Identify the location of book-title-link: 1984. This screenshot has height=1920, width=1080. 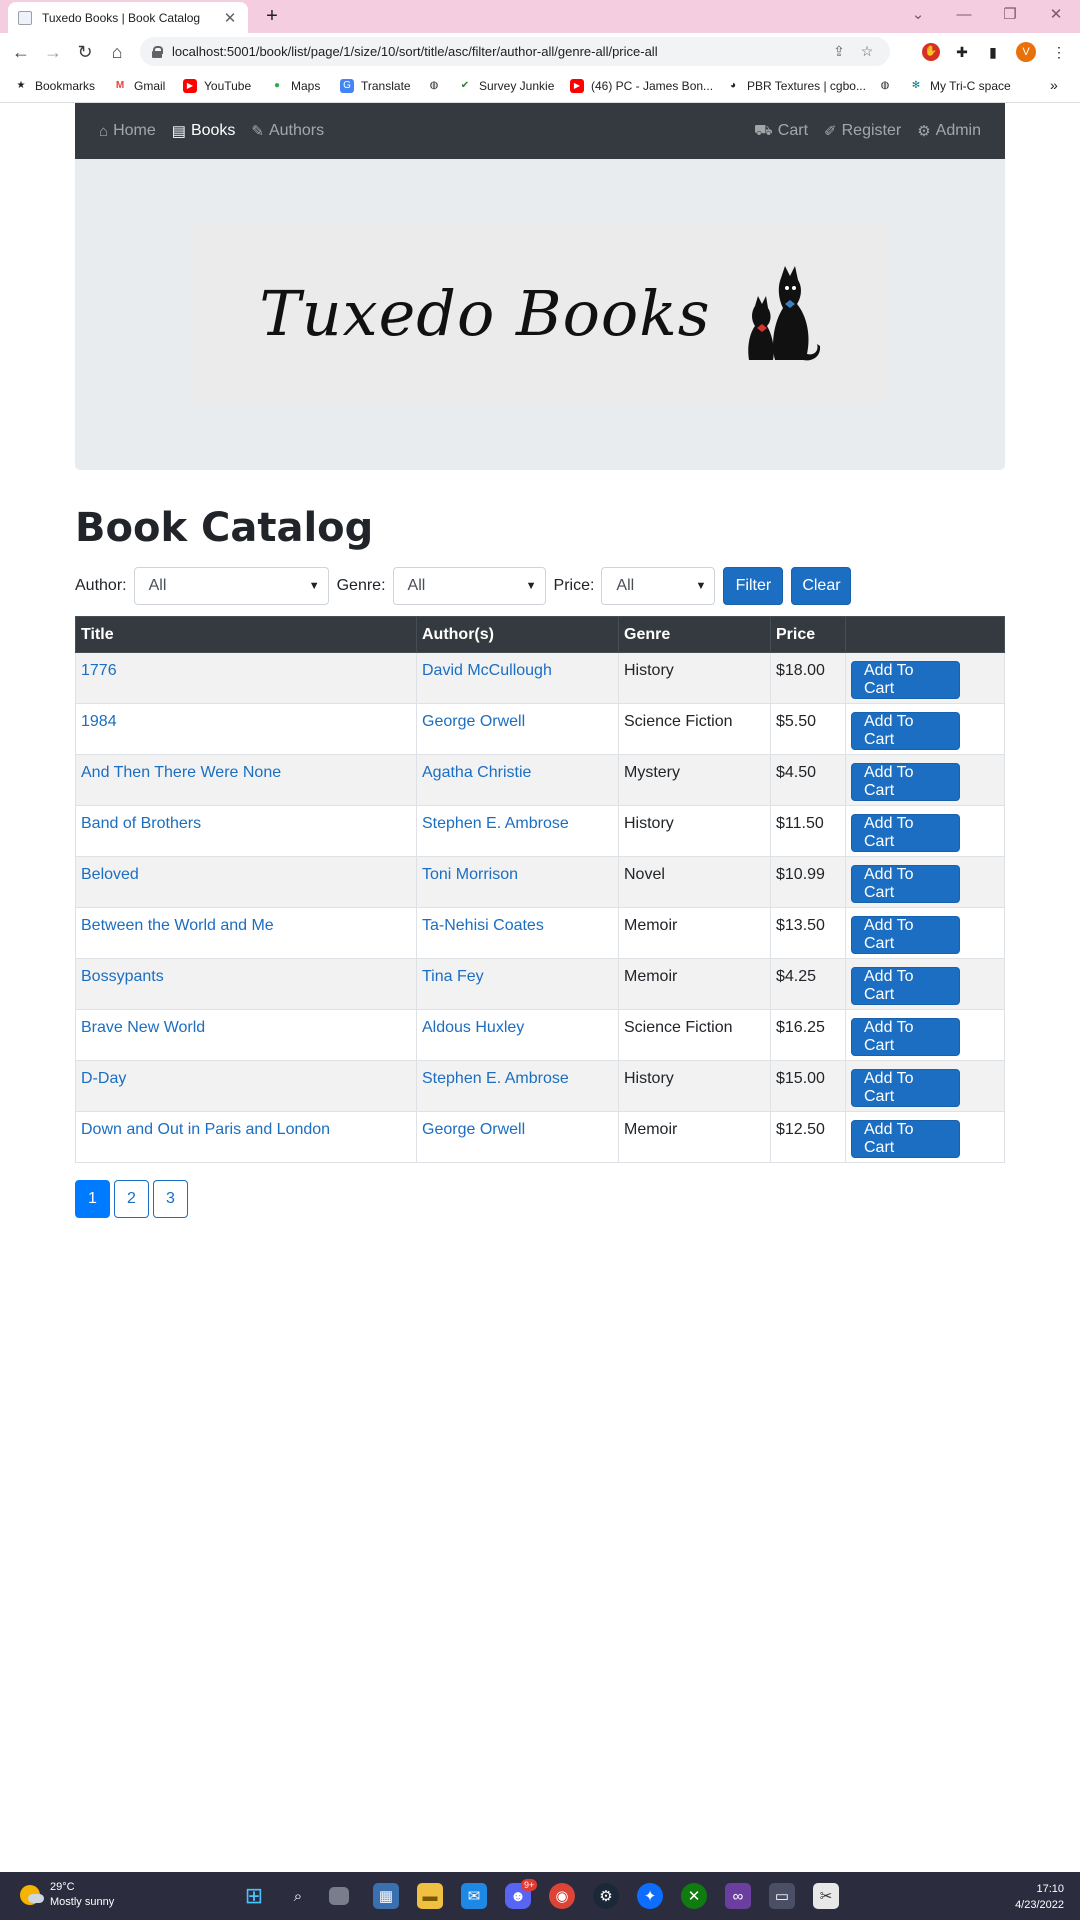
(99, 721).